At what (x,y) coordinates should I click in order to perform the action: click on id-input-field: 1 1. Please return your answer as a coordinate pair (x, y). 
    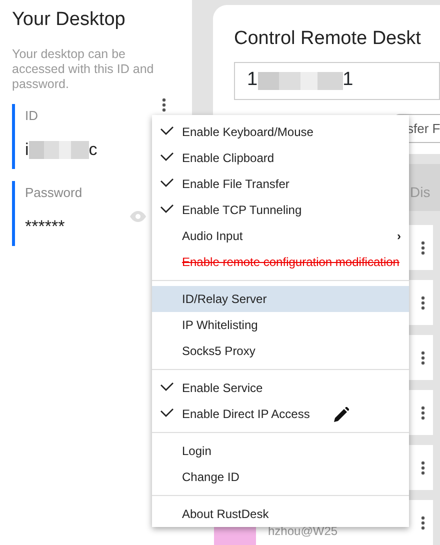
    Looking at the image, I should click on (337, 81).